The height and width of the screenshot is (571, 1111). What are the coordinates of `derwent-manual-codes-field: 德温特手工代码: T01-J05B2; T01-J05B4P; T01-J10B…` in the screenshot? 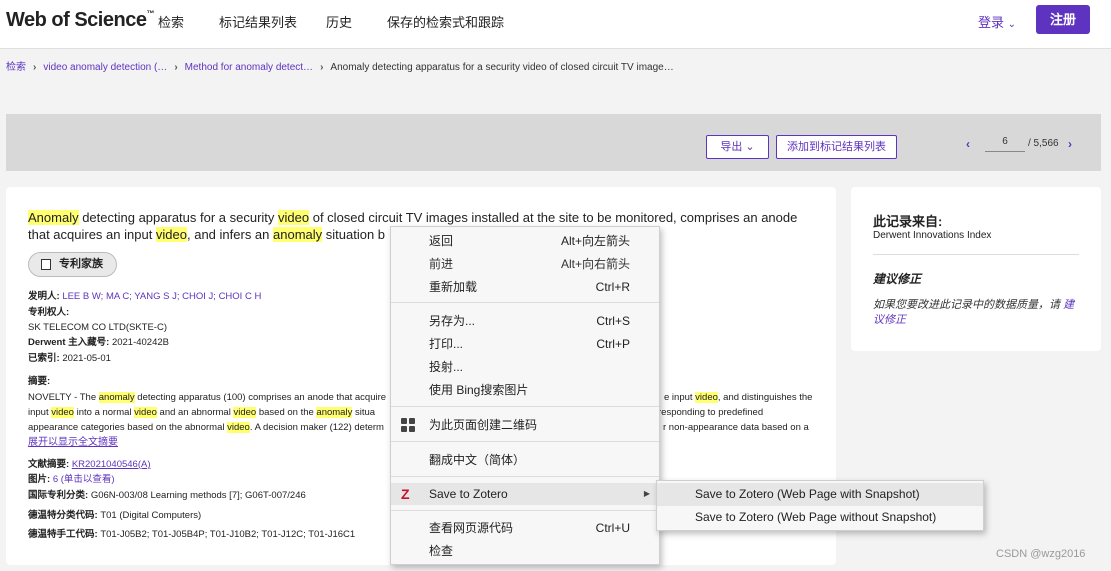 It's located at (192, 534).